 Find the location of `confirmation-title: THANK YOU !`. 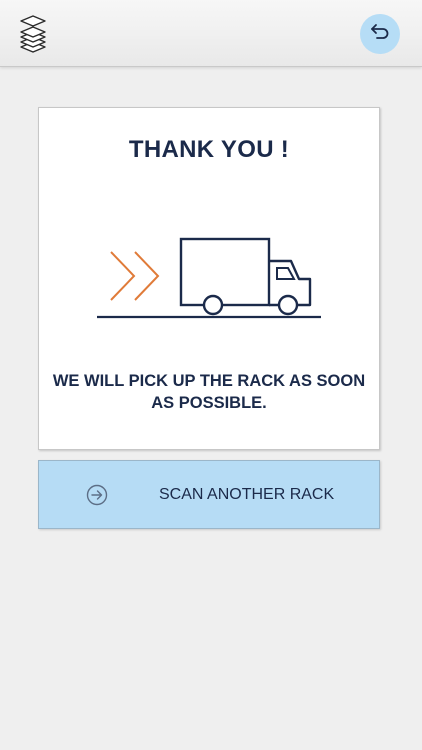

confirmation-title: THANK YOU ! is located at coordinates (209, 149).